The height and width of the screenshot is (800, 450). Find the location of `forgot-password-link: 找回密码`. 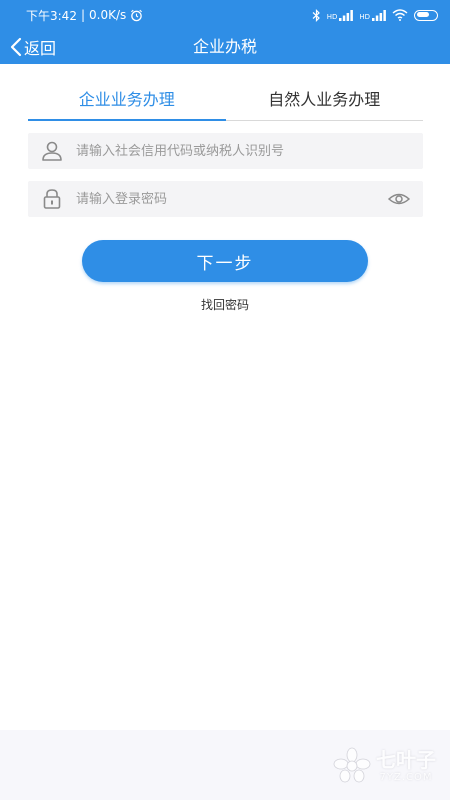

forgot-password-link: 找回密码 is located at coordinates (225, 304).